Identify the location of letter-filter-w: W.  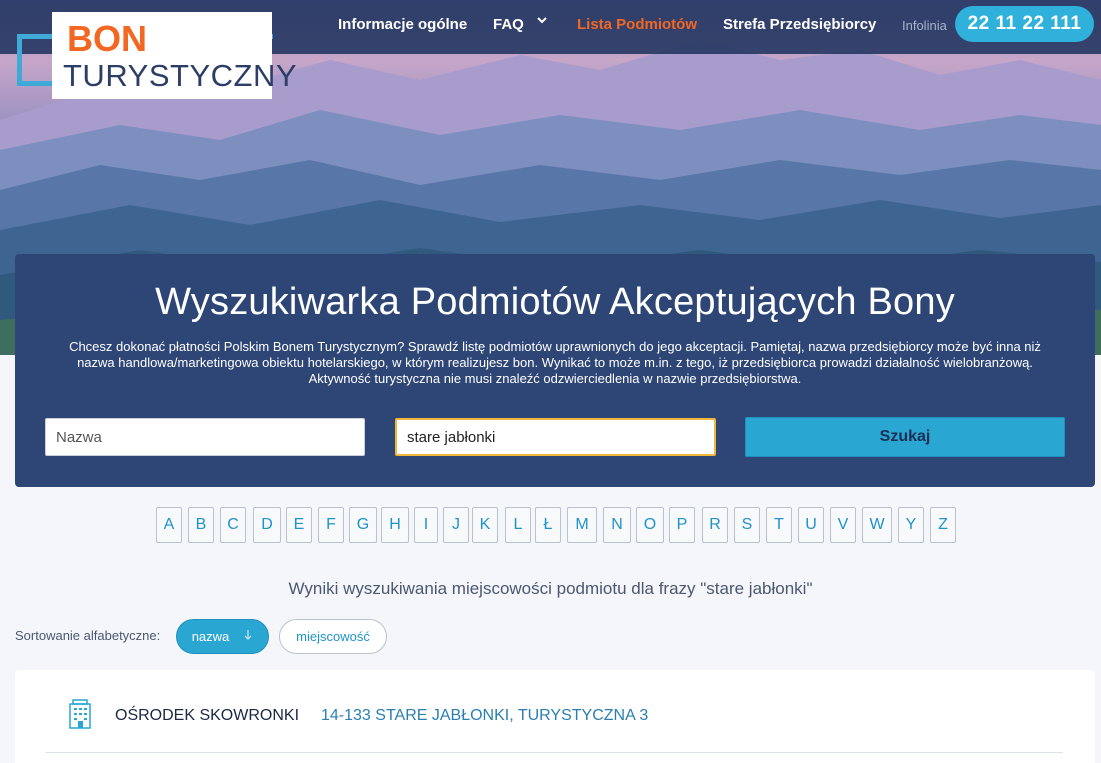
(877, 525).